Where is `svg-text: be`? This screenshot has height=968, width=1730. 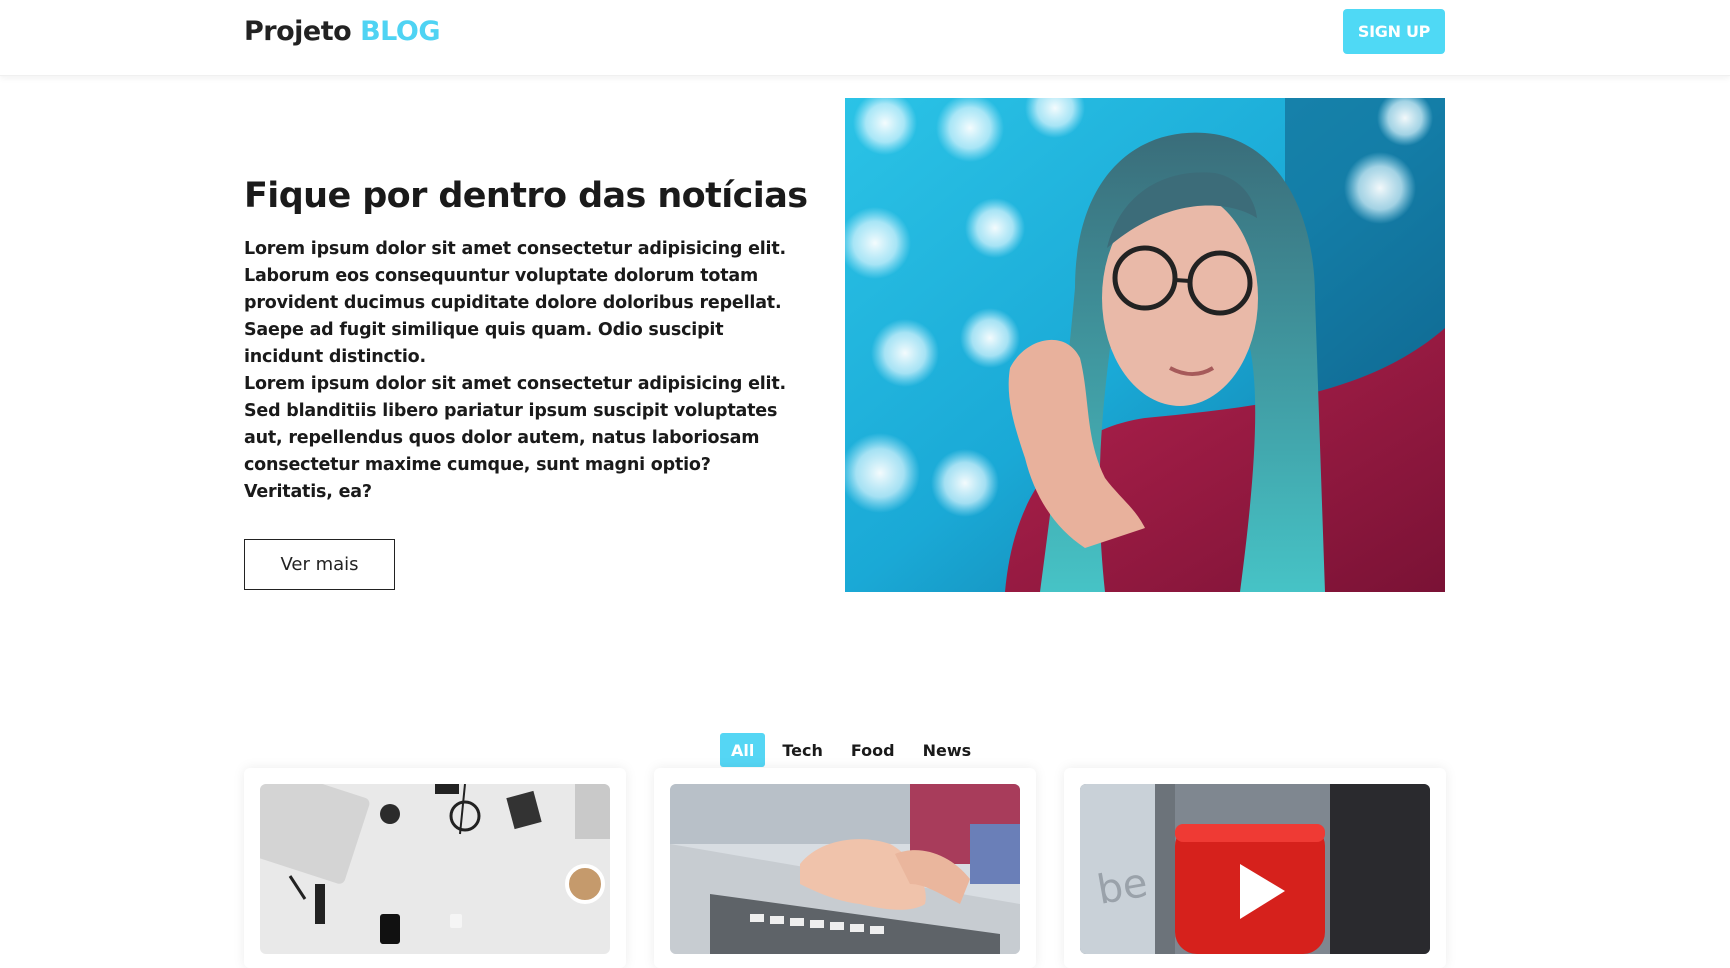
svg-text: be is located at coordinates (1122, 887).